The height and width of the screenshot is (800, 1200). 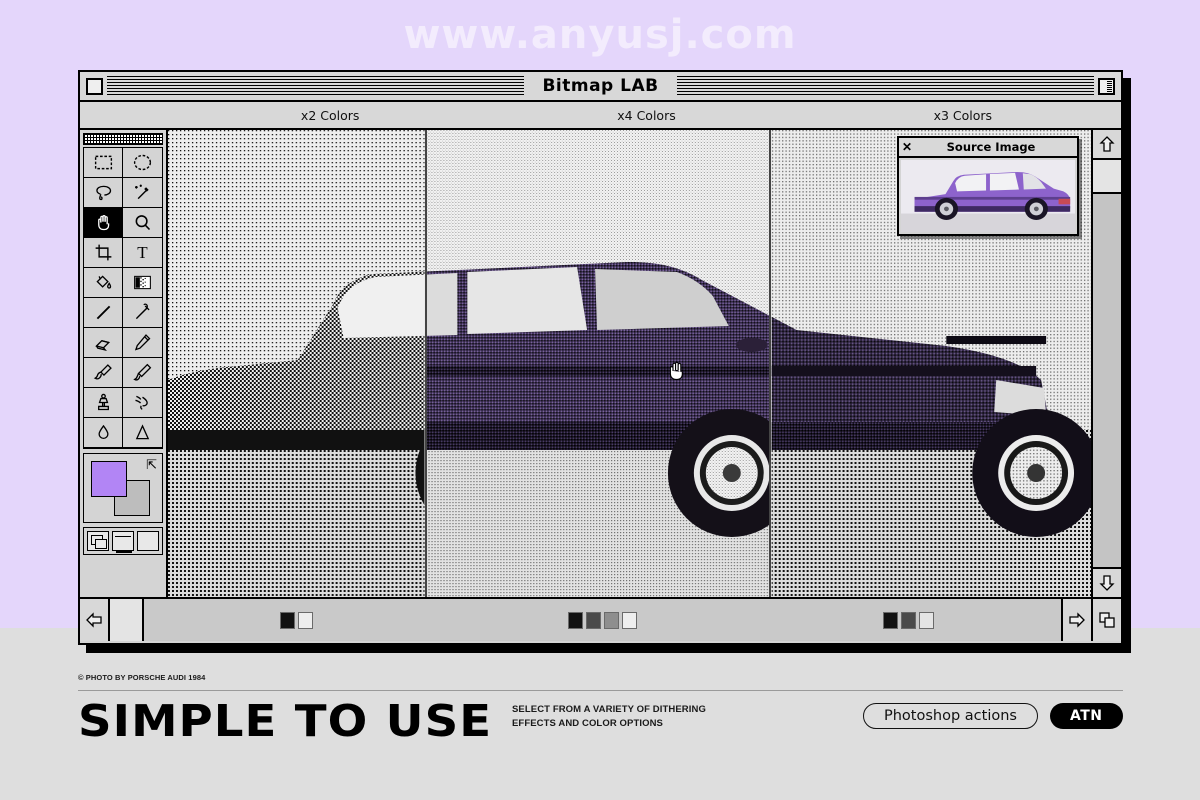 What do you see at coordinates (103, 373) in the screenshot?
I see `airbrush-tool` at bounding box center [103, 373].